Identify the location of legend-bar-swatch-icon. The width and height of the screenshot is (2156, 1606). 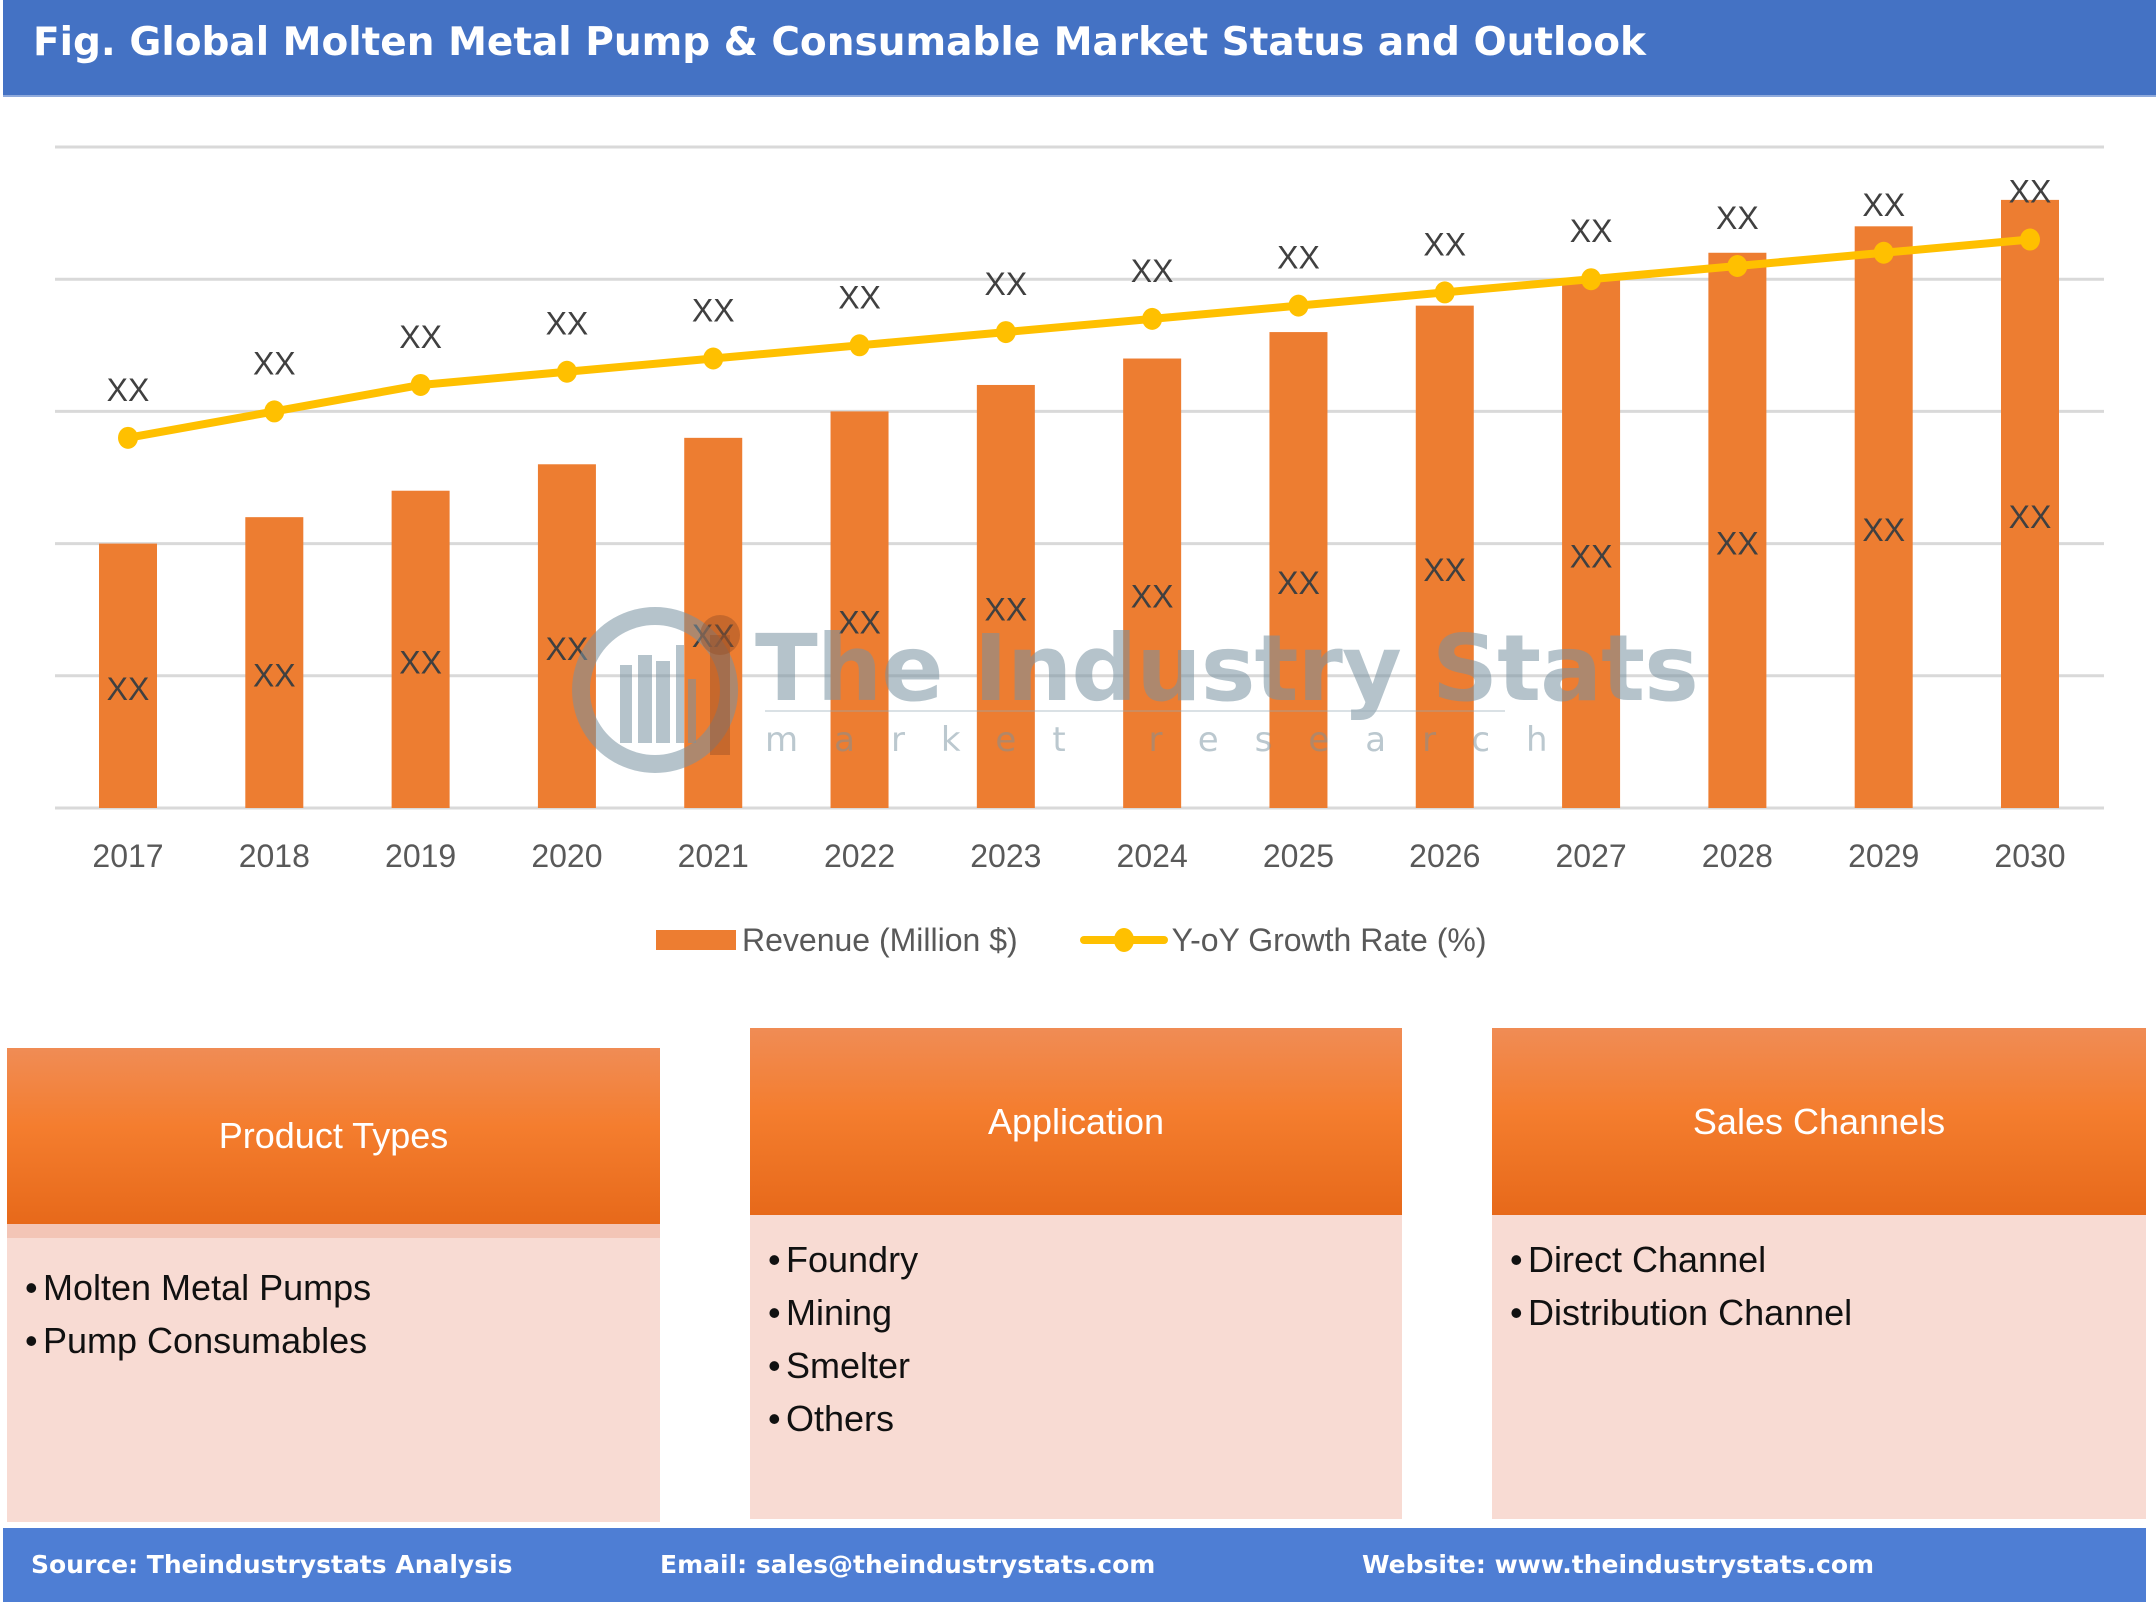
(696, 940).